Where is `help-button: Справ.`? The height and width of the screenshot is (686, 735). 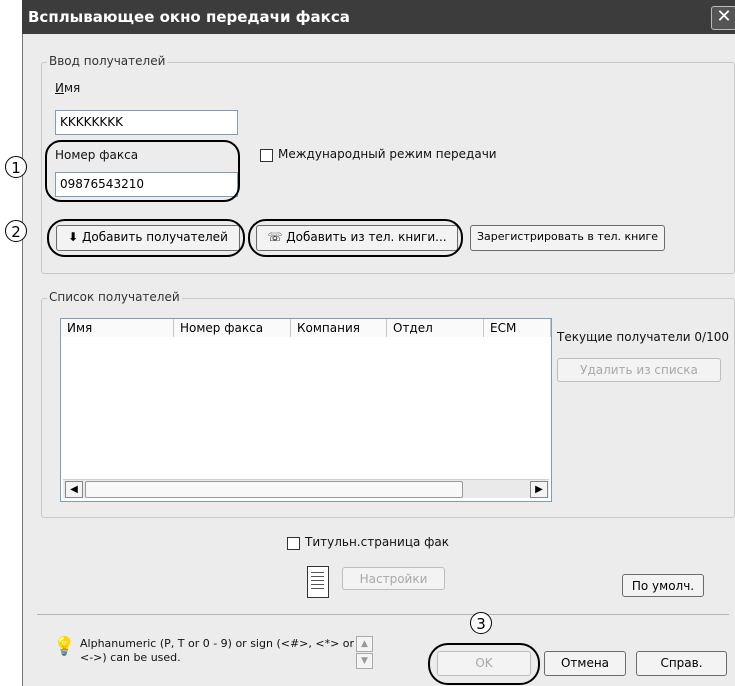 help-button: Справ. is located at coordinates (681, 663).